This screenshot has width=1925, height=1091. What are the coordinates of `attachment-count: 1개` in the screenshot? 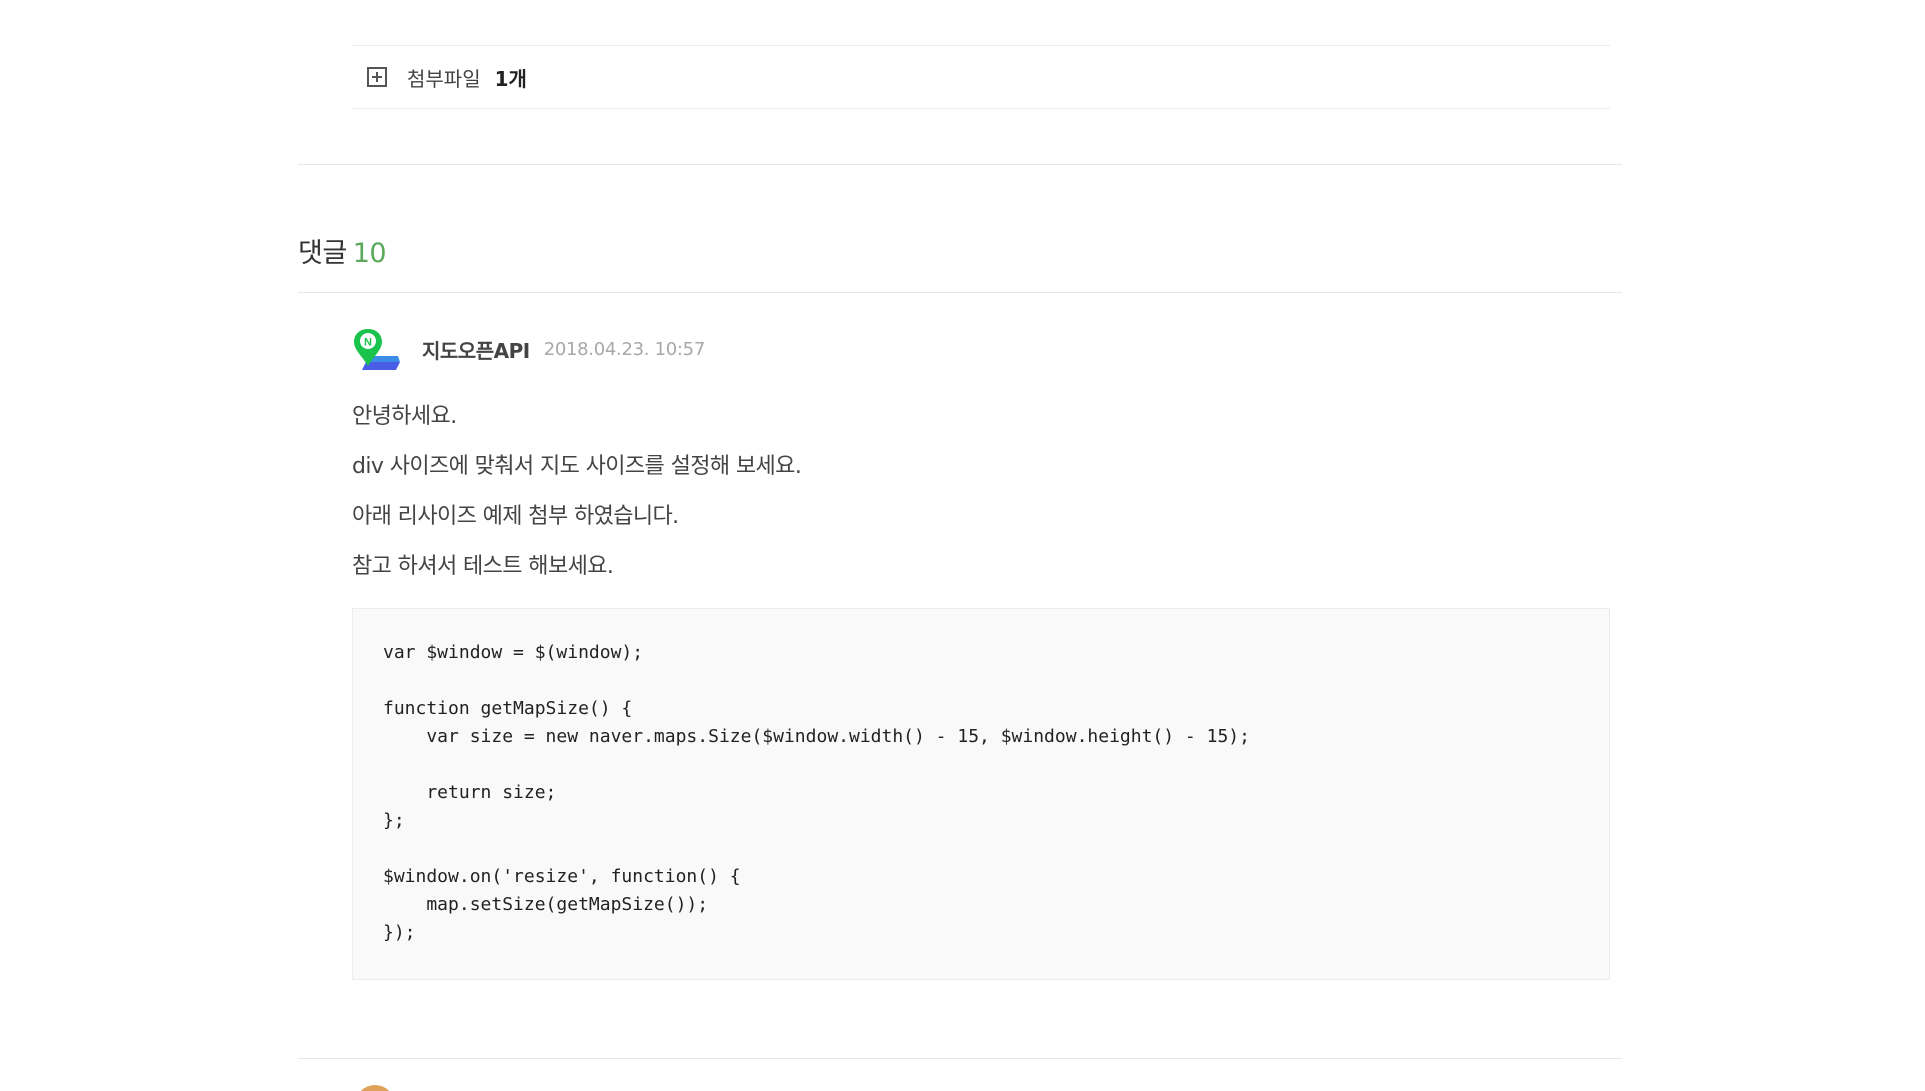 It's located at (510, 78).